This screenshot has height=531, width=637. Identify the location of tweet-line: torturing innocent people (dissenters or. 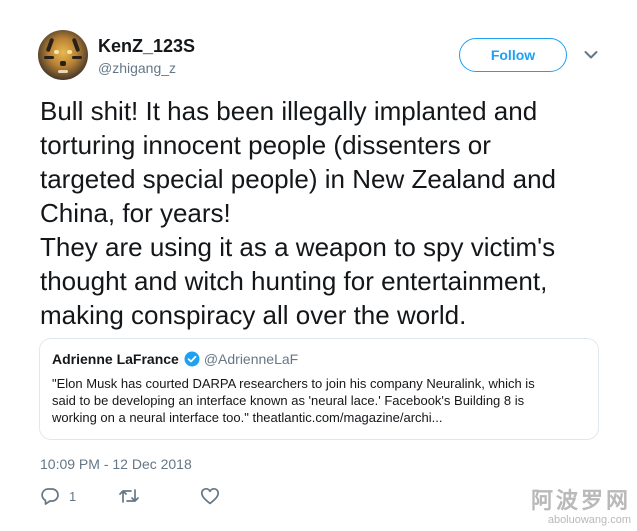
(265, 145).